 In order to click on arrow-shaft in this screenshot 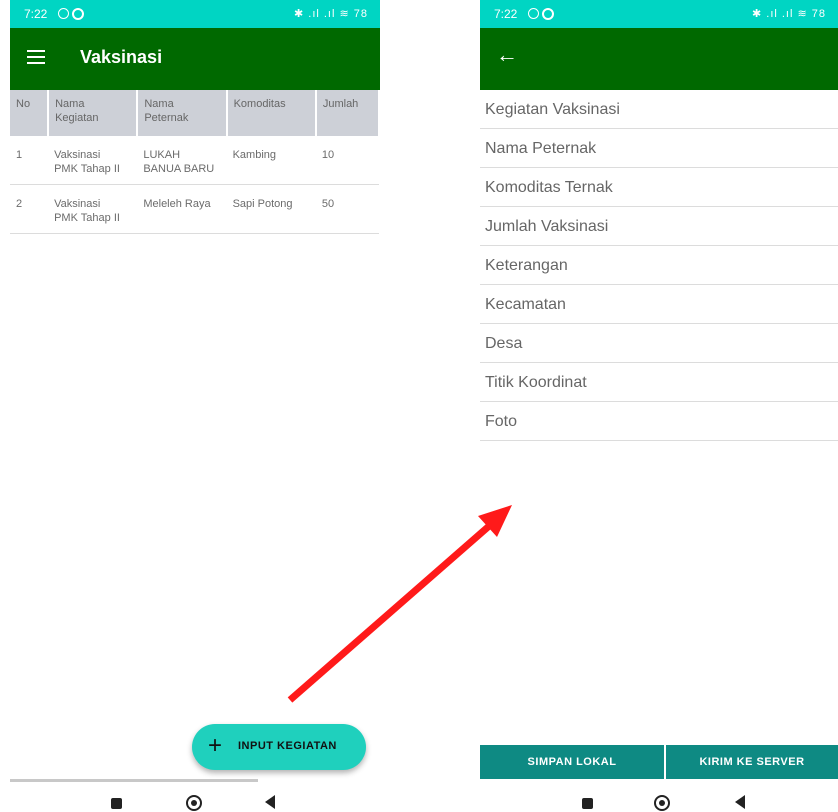, I will do `click(393, 610)`.